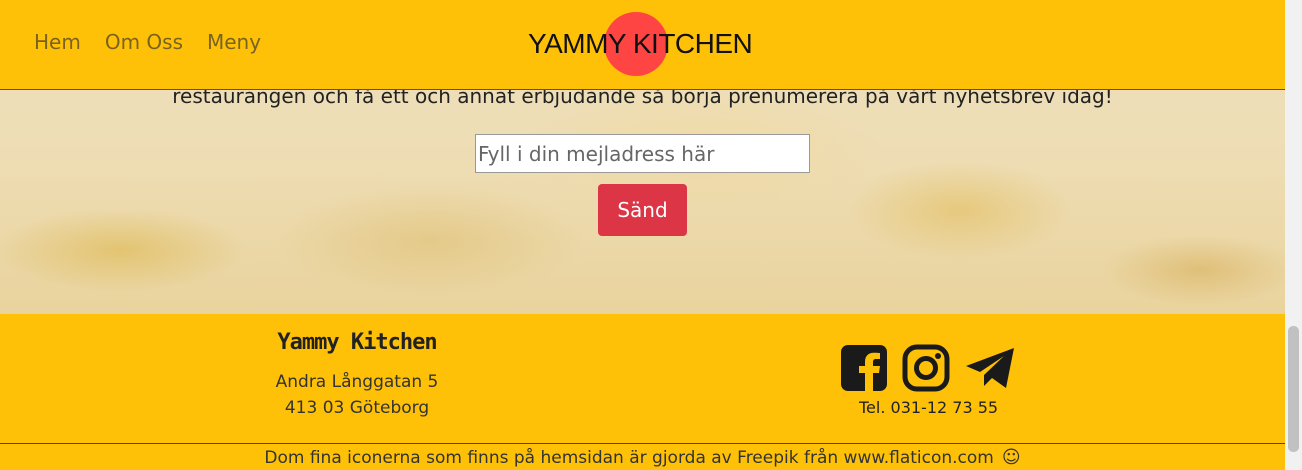 The width and height of the screenshot is (1302, 470). I want to click on footer-restaurant-name: Yammy Kitchen, so click(357, 342).